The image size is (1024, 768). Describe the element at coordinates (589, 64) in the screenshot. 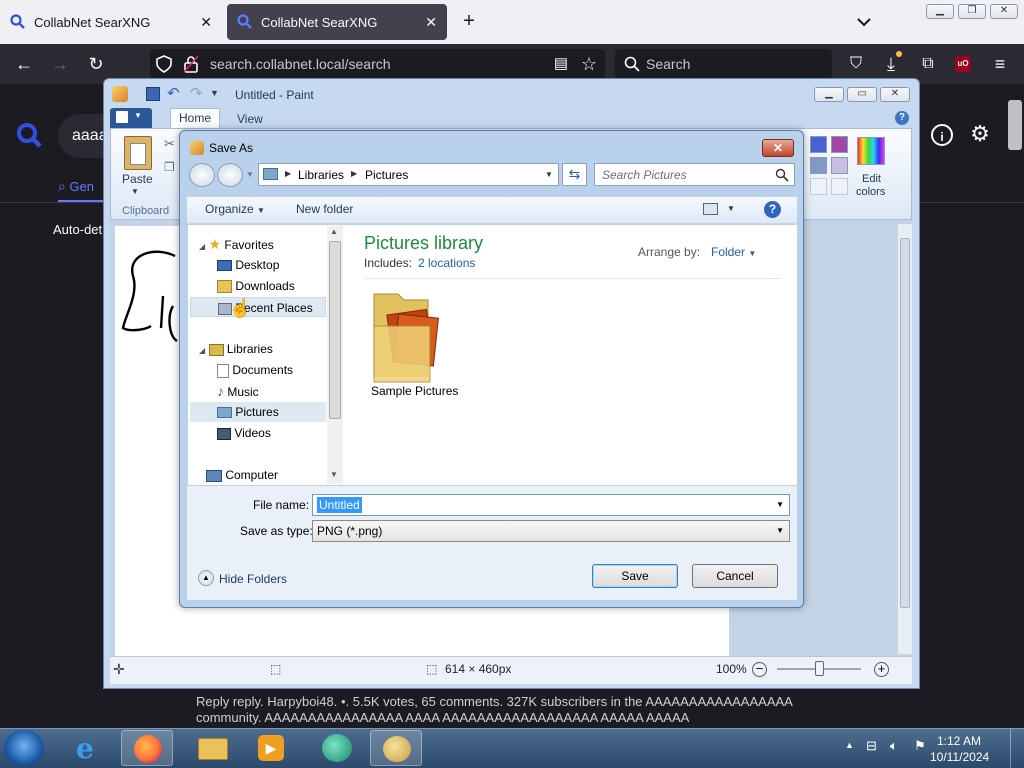

I see `bookmark-star-icon: ☆` at that location.